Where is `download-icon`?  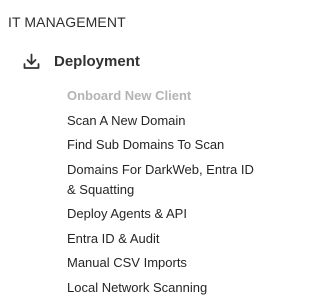
download-icon is located at coordinates (31, 61).